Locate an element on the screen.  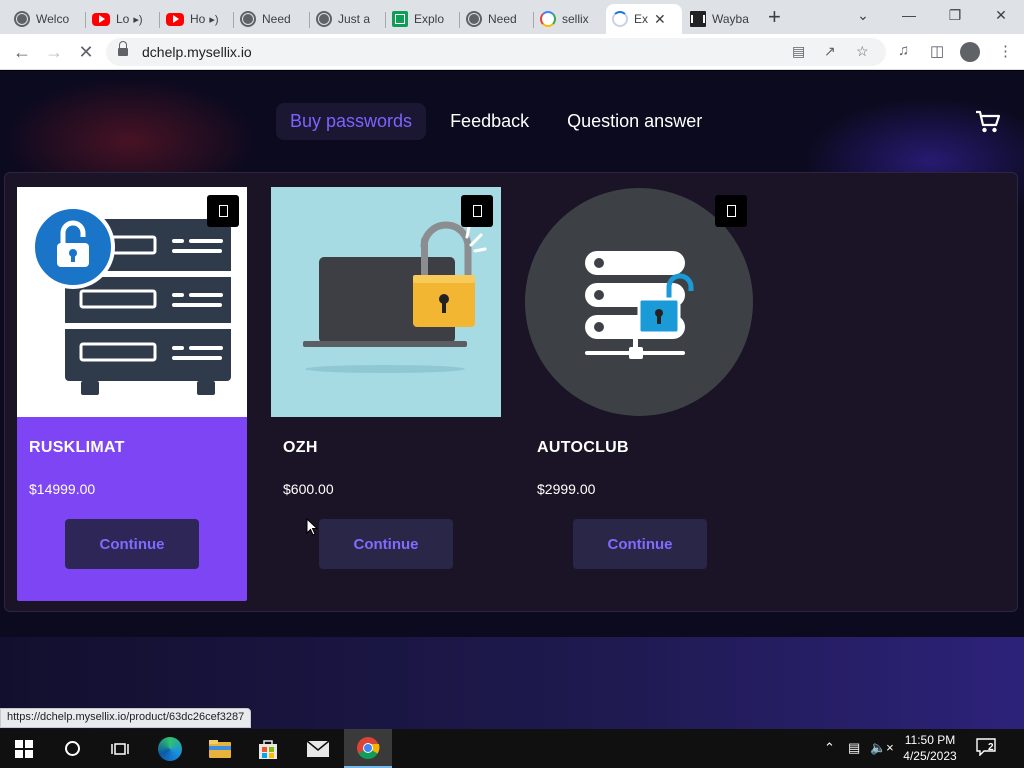
tab-sellix-search: sellix is located at coordinates (570, 19).